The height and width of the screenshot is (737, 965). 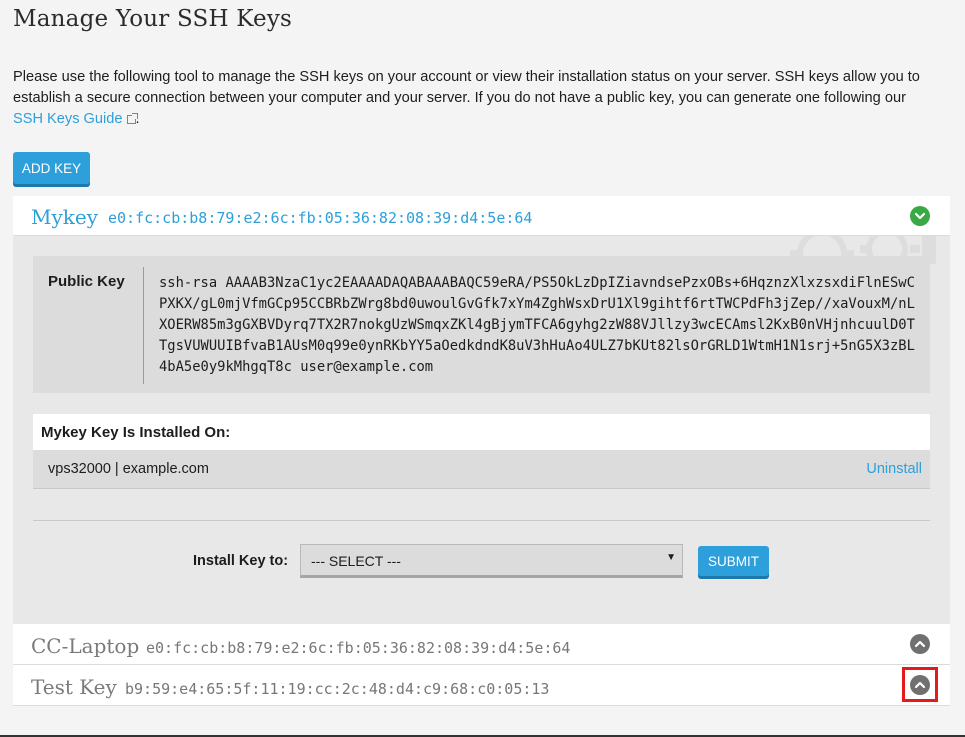 I want to click on dropdown-caret-icon: ▼, so click(x=671, y=557).